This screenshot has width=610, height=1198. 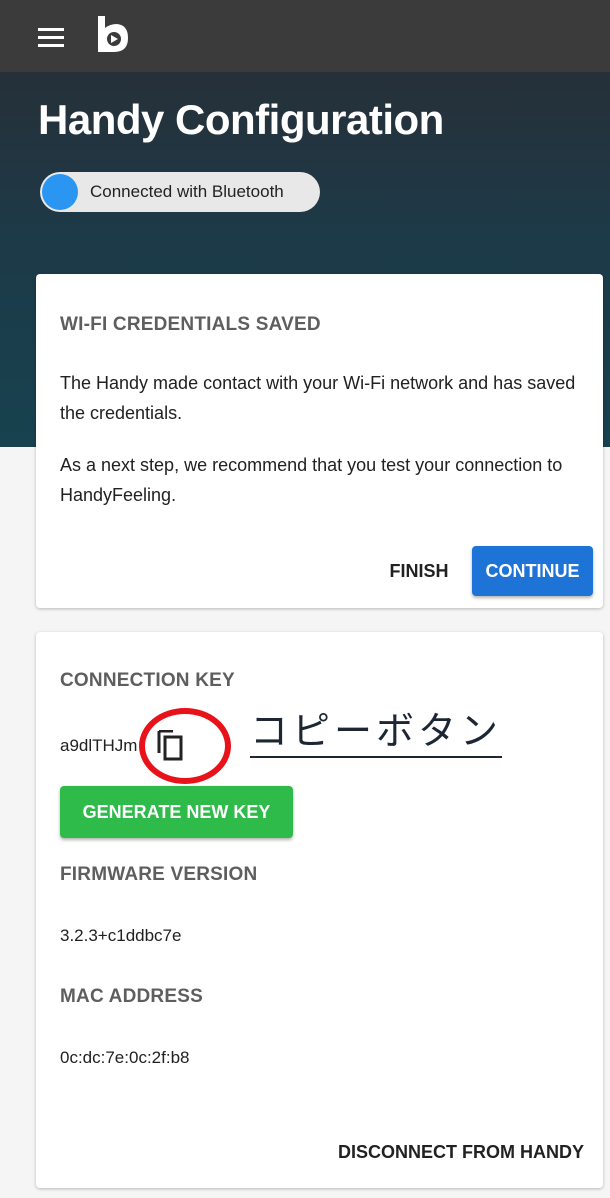 What do you see at coordinates (419, 571) in the screenshot?
I see `finish-button: FINISH` at bounding box center [419, 571].